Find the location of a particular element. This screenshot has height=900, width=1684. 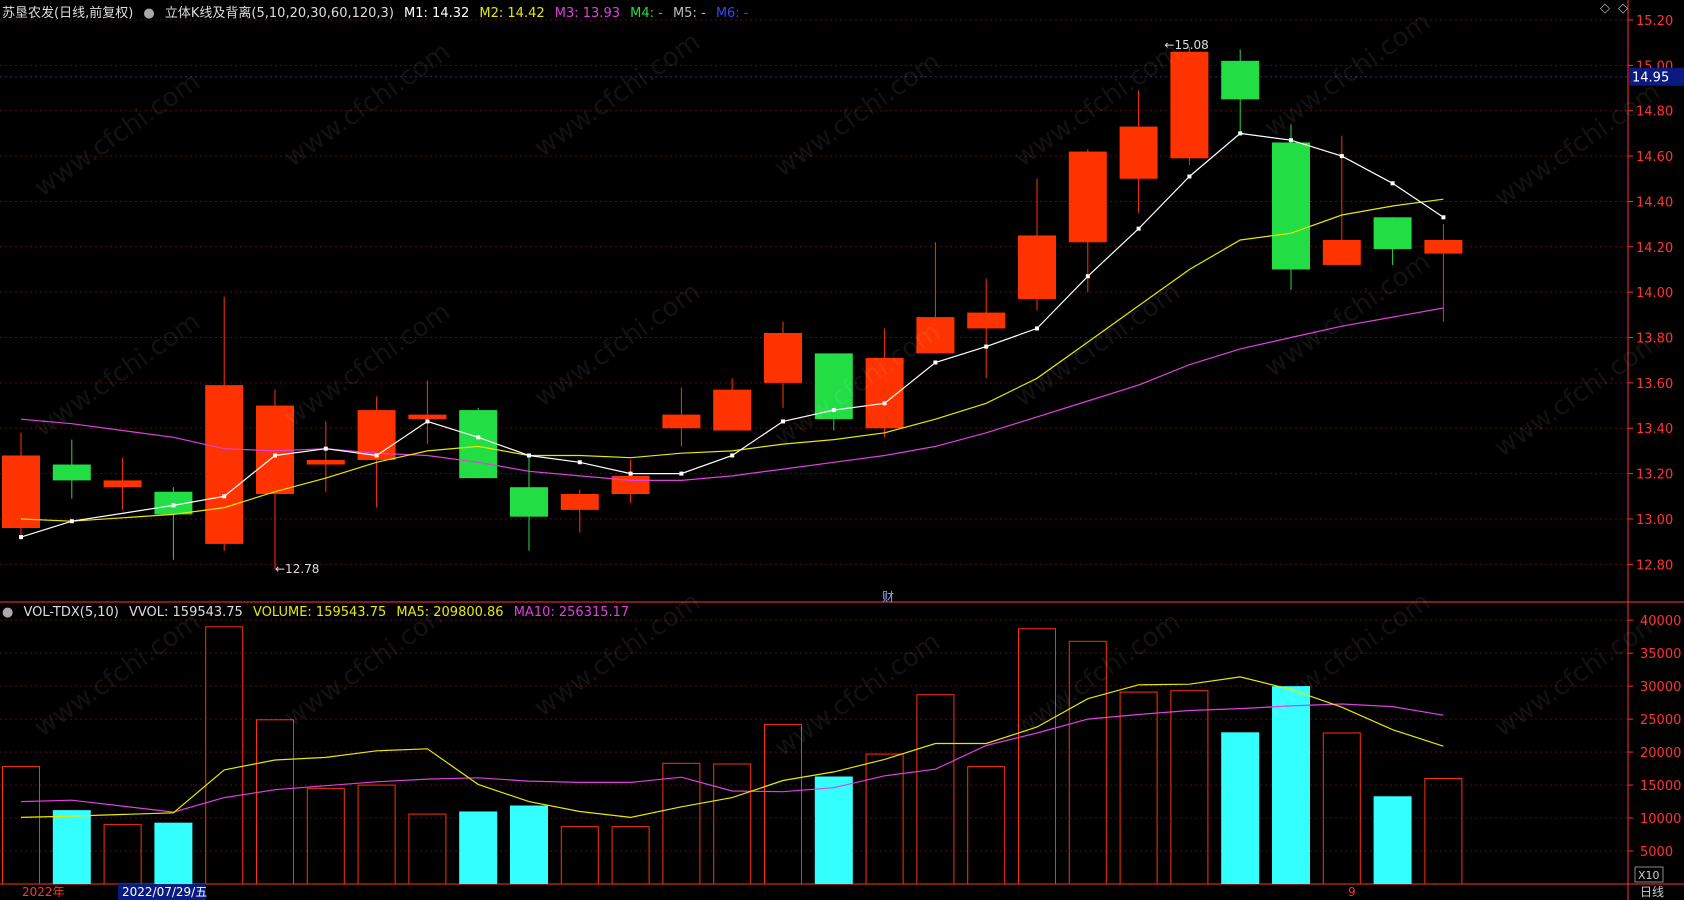

m3-value: M3: 13.93 is located at coordinates (587, 13).